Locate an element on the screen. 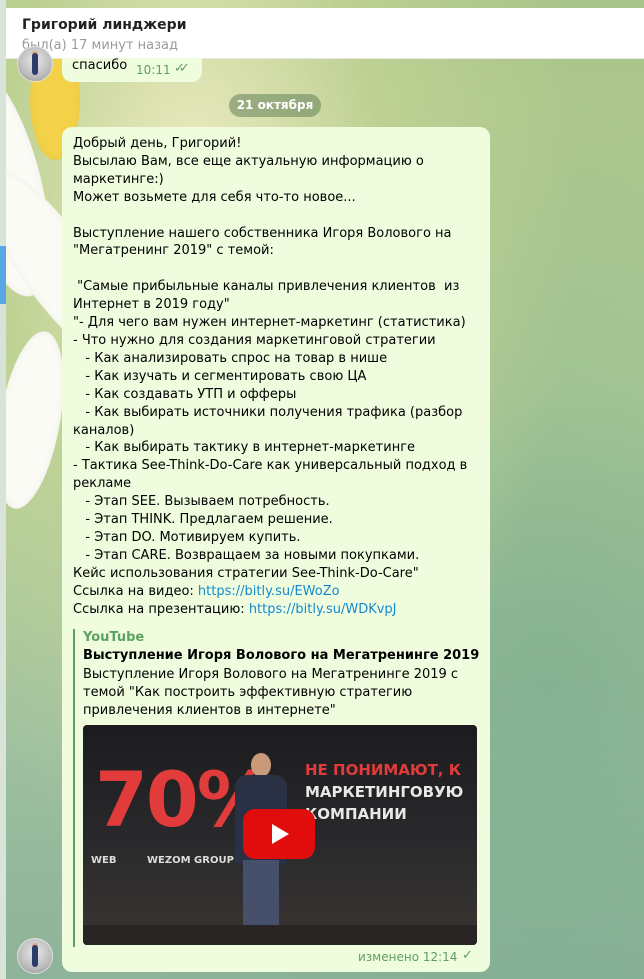 Image resolution: width=644 pixels, height=979 pixels. previous-message-text: спасибо is located at coordinates (100, 65).